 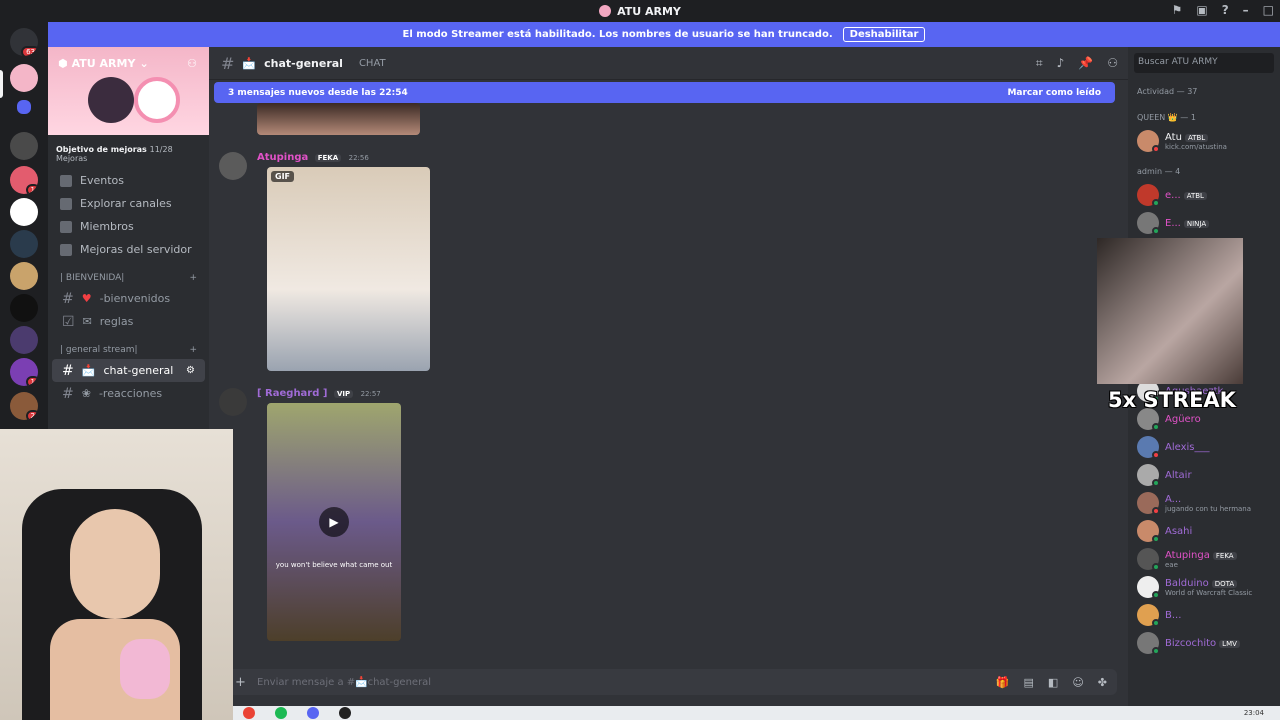 What do you see at coordinates (128, 393) in the screenshot?
I see `channel-reacciones: # ❀ -reacciones` at bounding box center [128, 393].